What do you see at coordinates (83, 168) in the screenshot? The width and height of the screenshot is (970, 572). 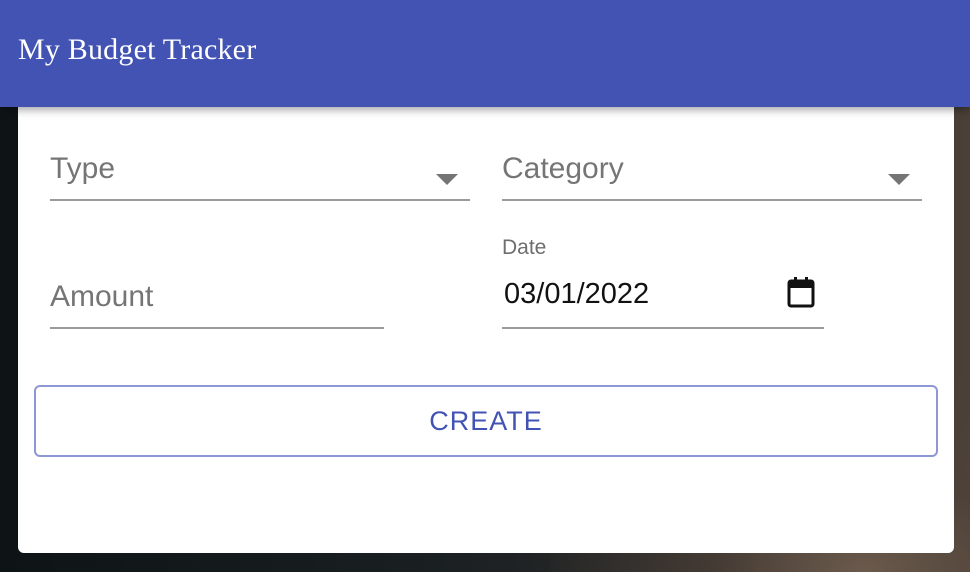 I see `type-placeholder: Type` at bounding box center [83, 168].